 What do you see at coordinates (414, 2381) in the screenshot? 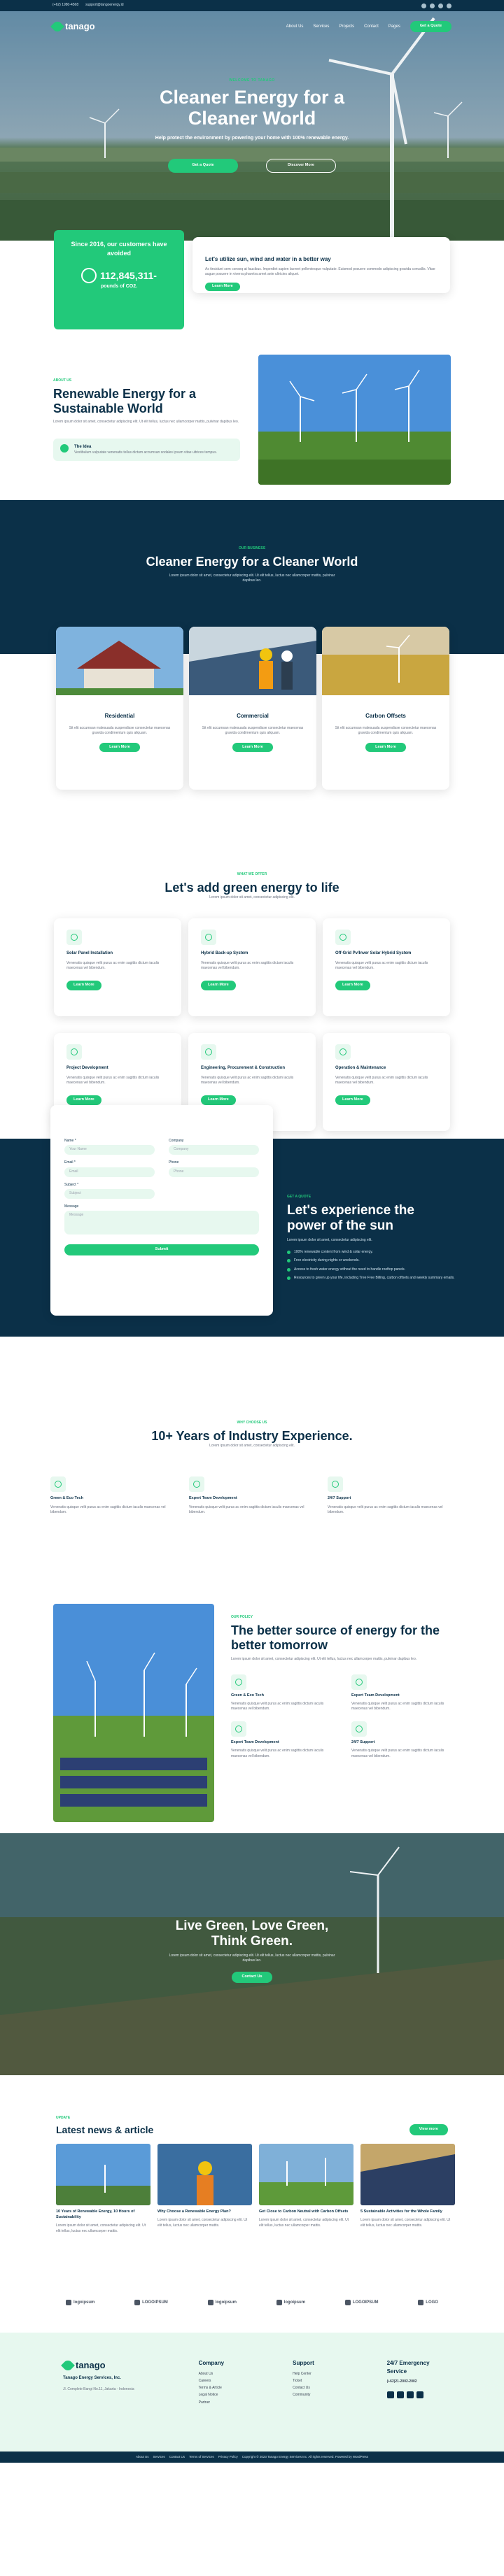
I see `emergency-phone: (+62)21-2002-2002` at bounding box center [414, 2381].